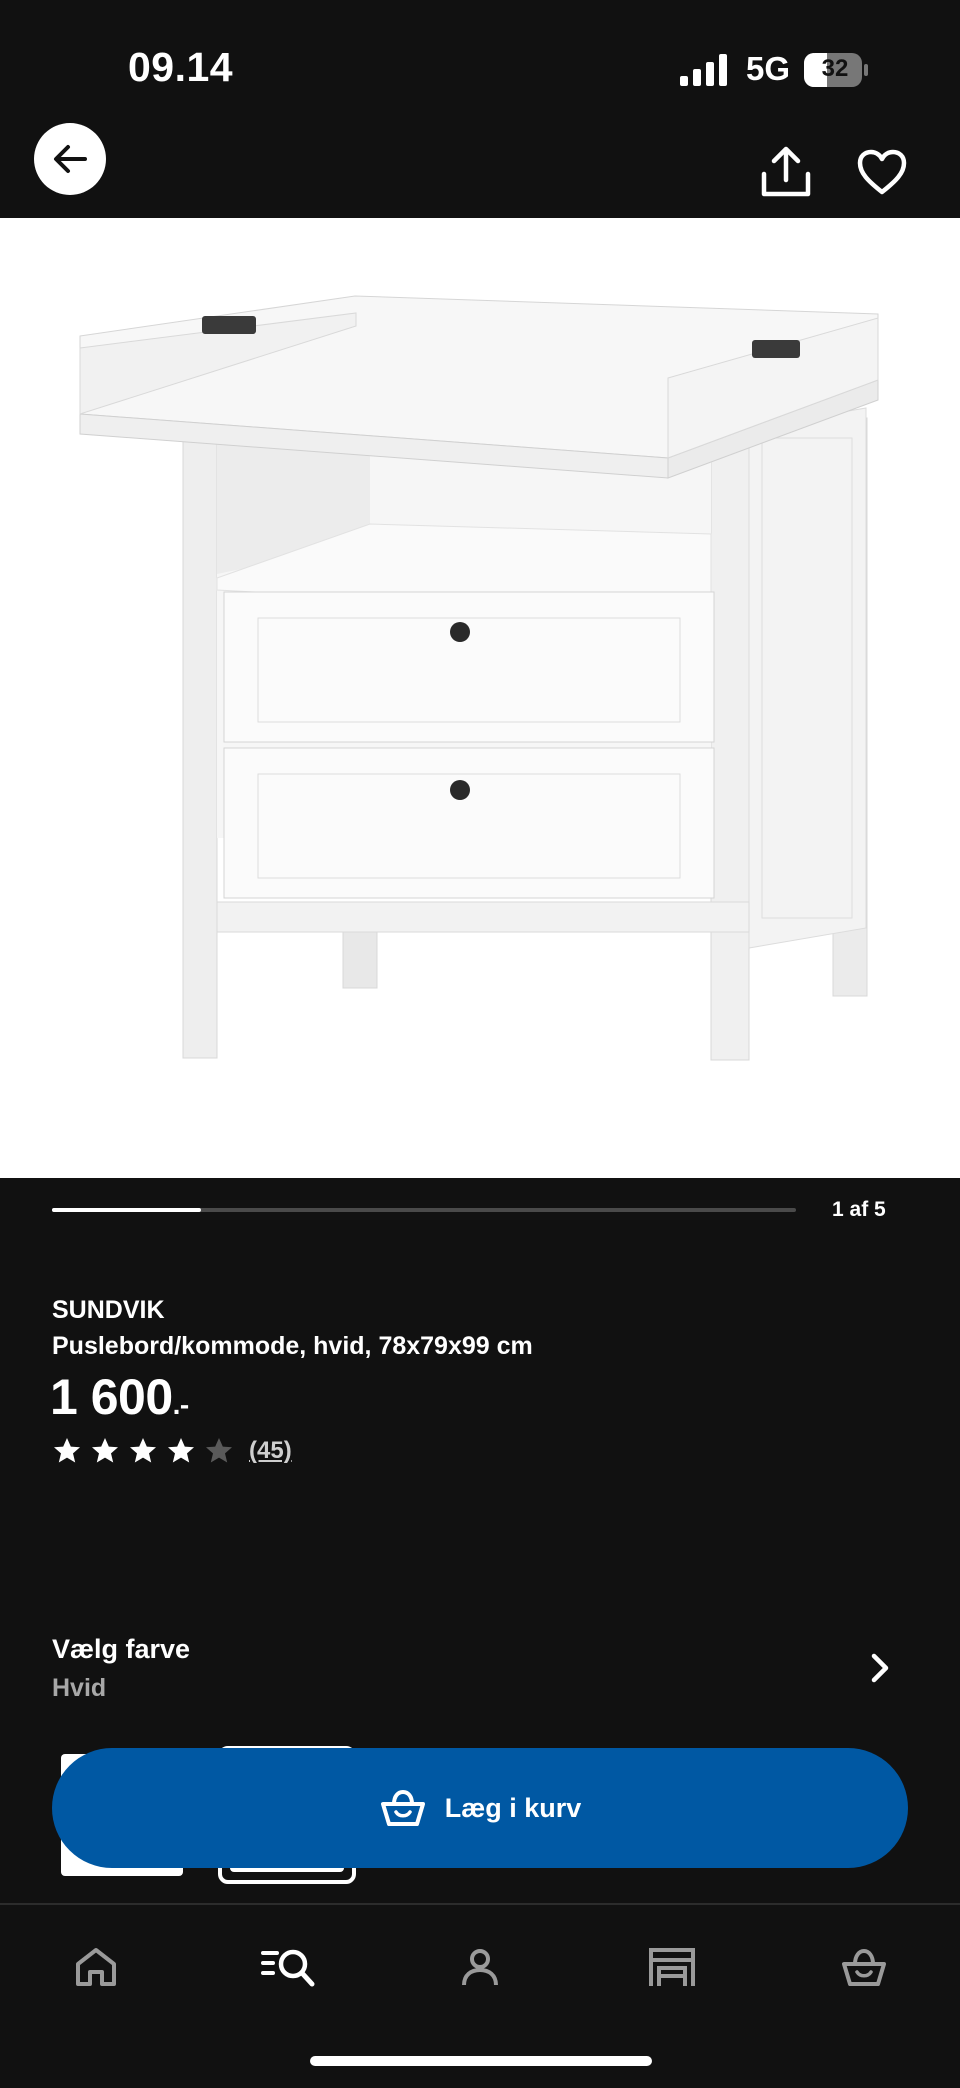 This screenshot has width=960, height=2088. Describe the element at coordinates (859, 1209) in the screenshot. I see `gallery-counter: 1 af 5` at that location.